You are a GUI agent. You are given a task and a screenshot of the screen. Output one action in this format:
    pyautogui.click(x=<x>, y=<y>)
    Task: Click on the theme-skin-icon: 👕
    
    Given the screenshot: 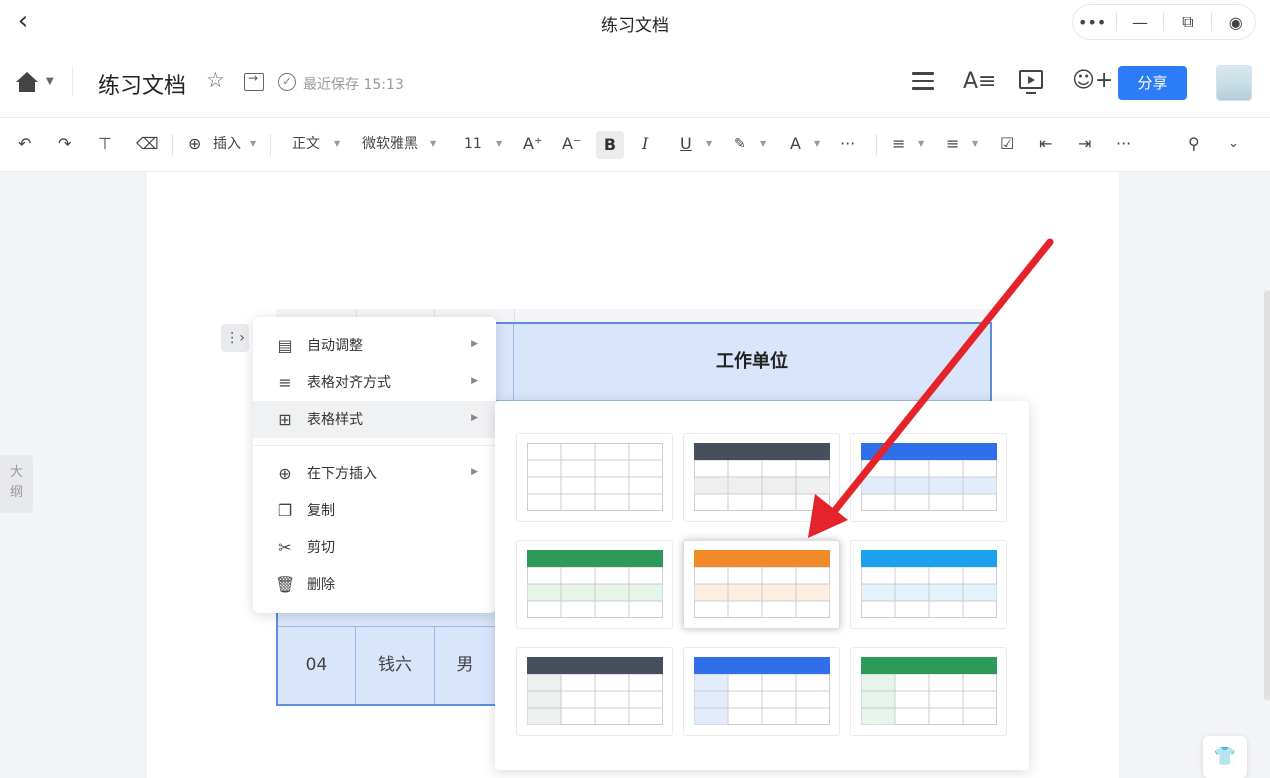 What is the action you would take?
    pyautogui.click(x=1225, y=757)
    